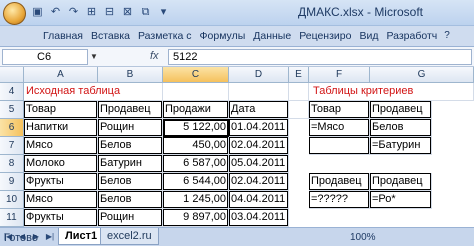  What do you see at coordinates (12, 146) in the screenshot?
I see `row-header-7: 7` at bounding box center [12, 146].